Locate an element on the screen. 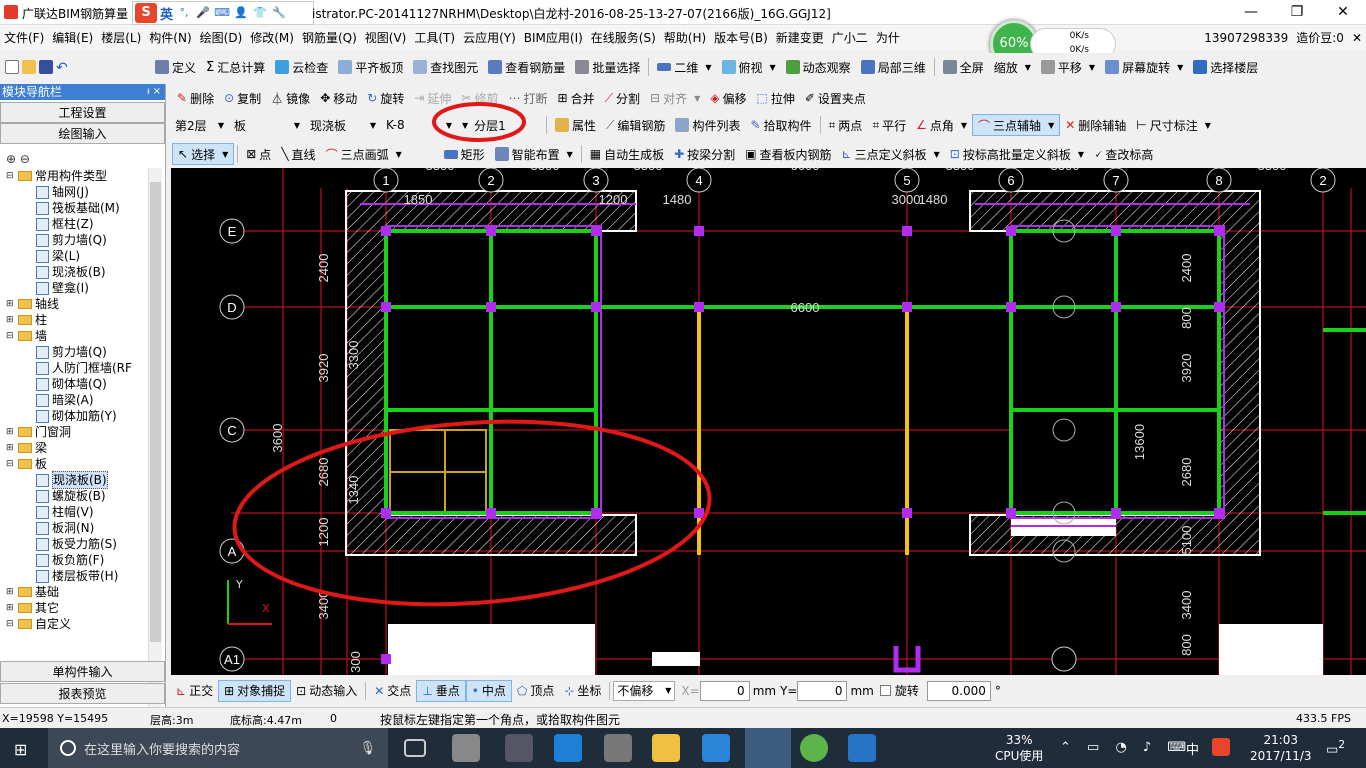 Image resolution: width=1366 pixels, height=768 pixels. tree-item: 人防门框墙(RF is located at coordinates (74, 368).